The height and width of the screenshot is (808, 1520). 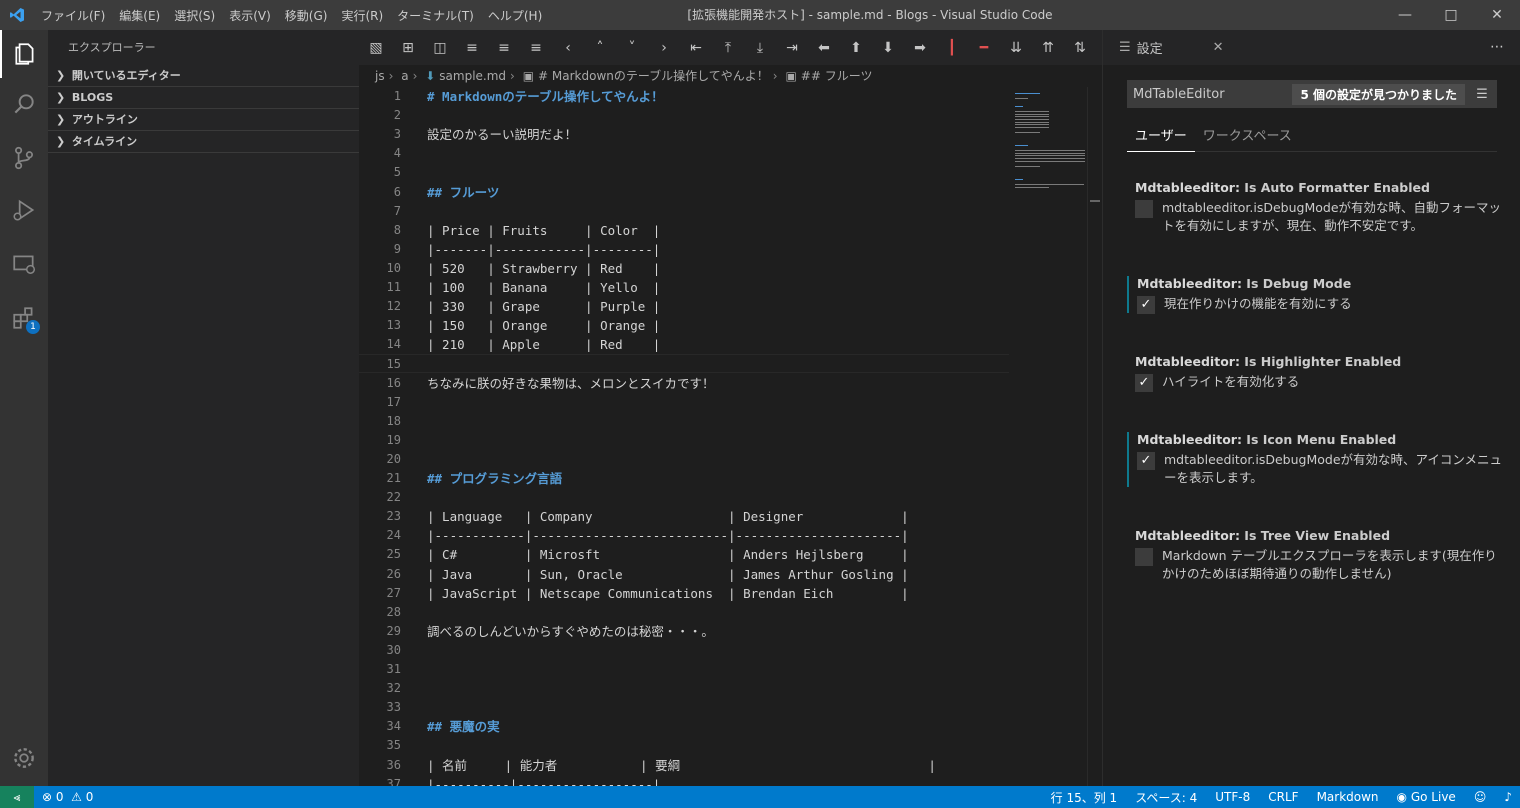 What do you see at coordinates (1311, 47) in the screenshot?
I see `settings-tab: ☰ 設定 ✕ ⋯` at bounding box center [1311, 47].